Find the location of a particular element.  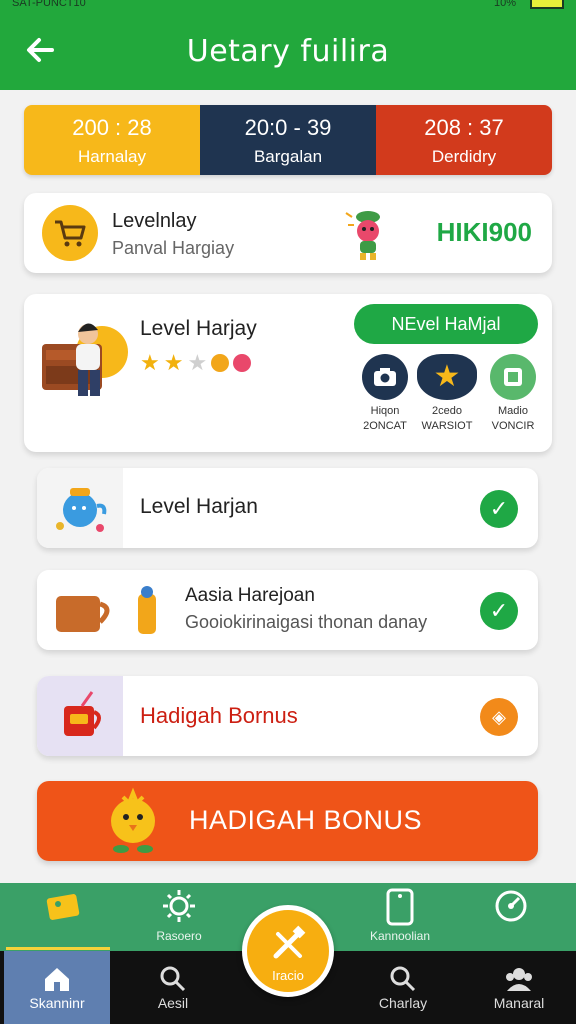

level-card: Levelnlay Panval Hargiay HIKI900 is located at coordinates (288, 233).